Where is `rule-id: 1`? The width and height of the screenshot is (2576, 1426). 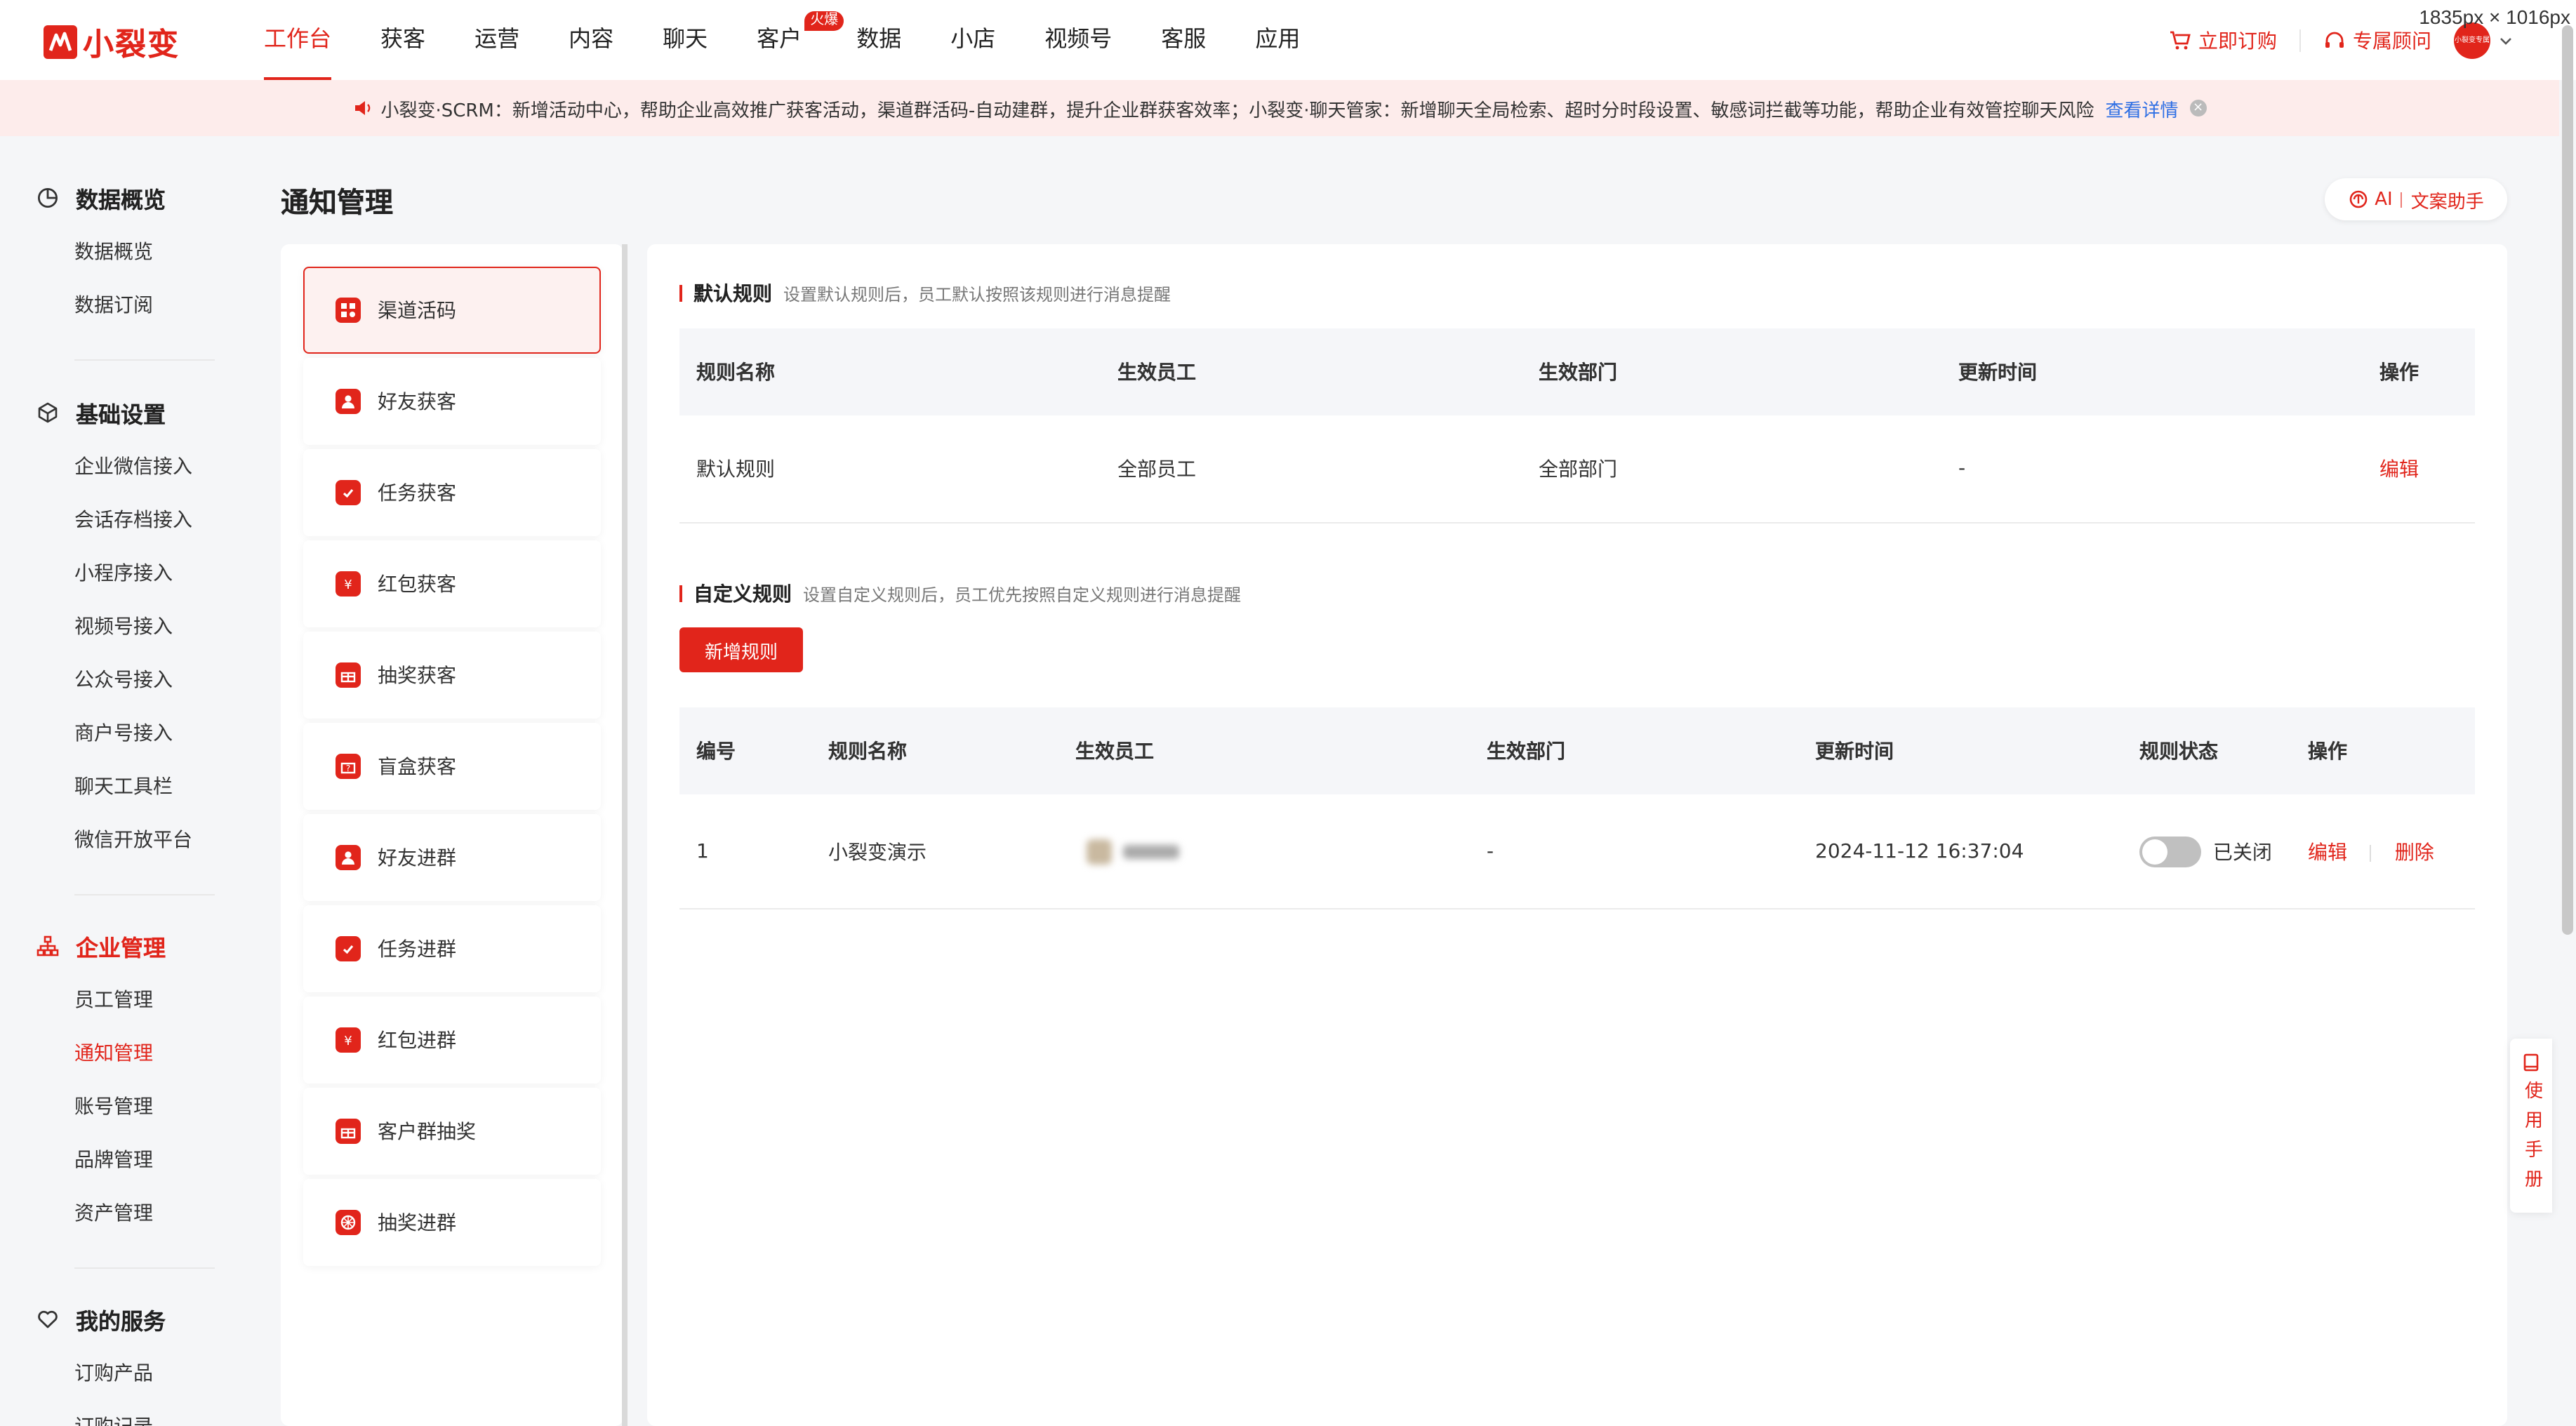
rule-id: 1 is located at coordinates (703, 851).